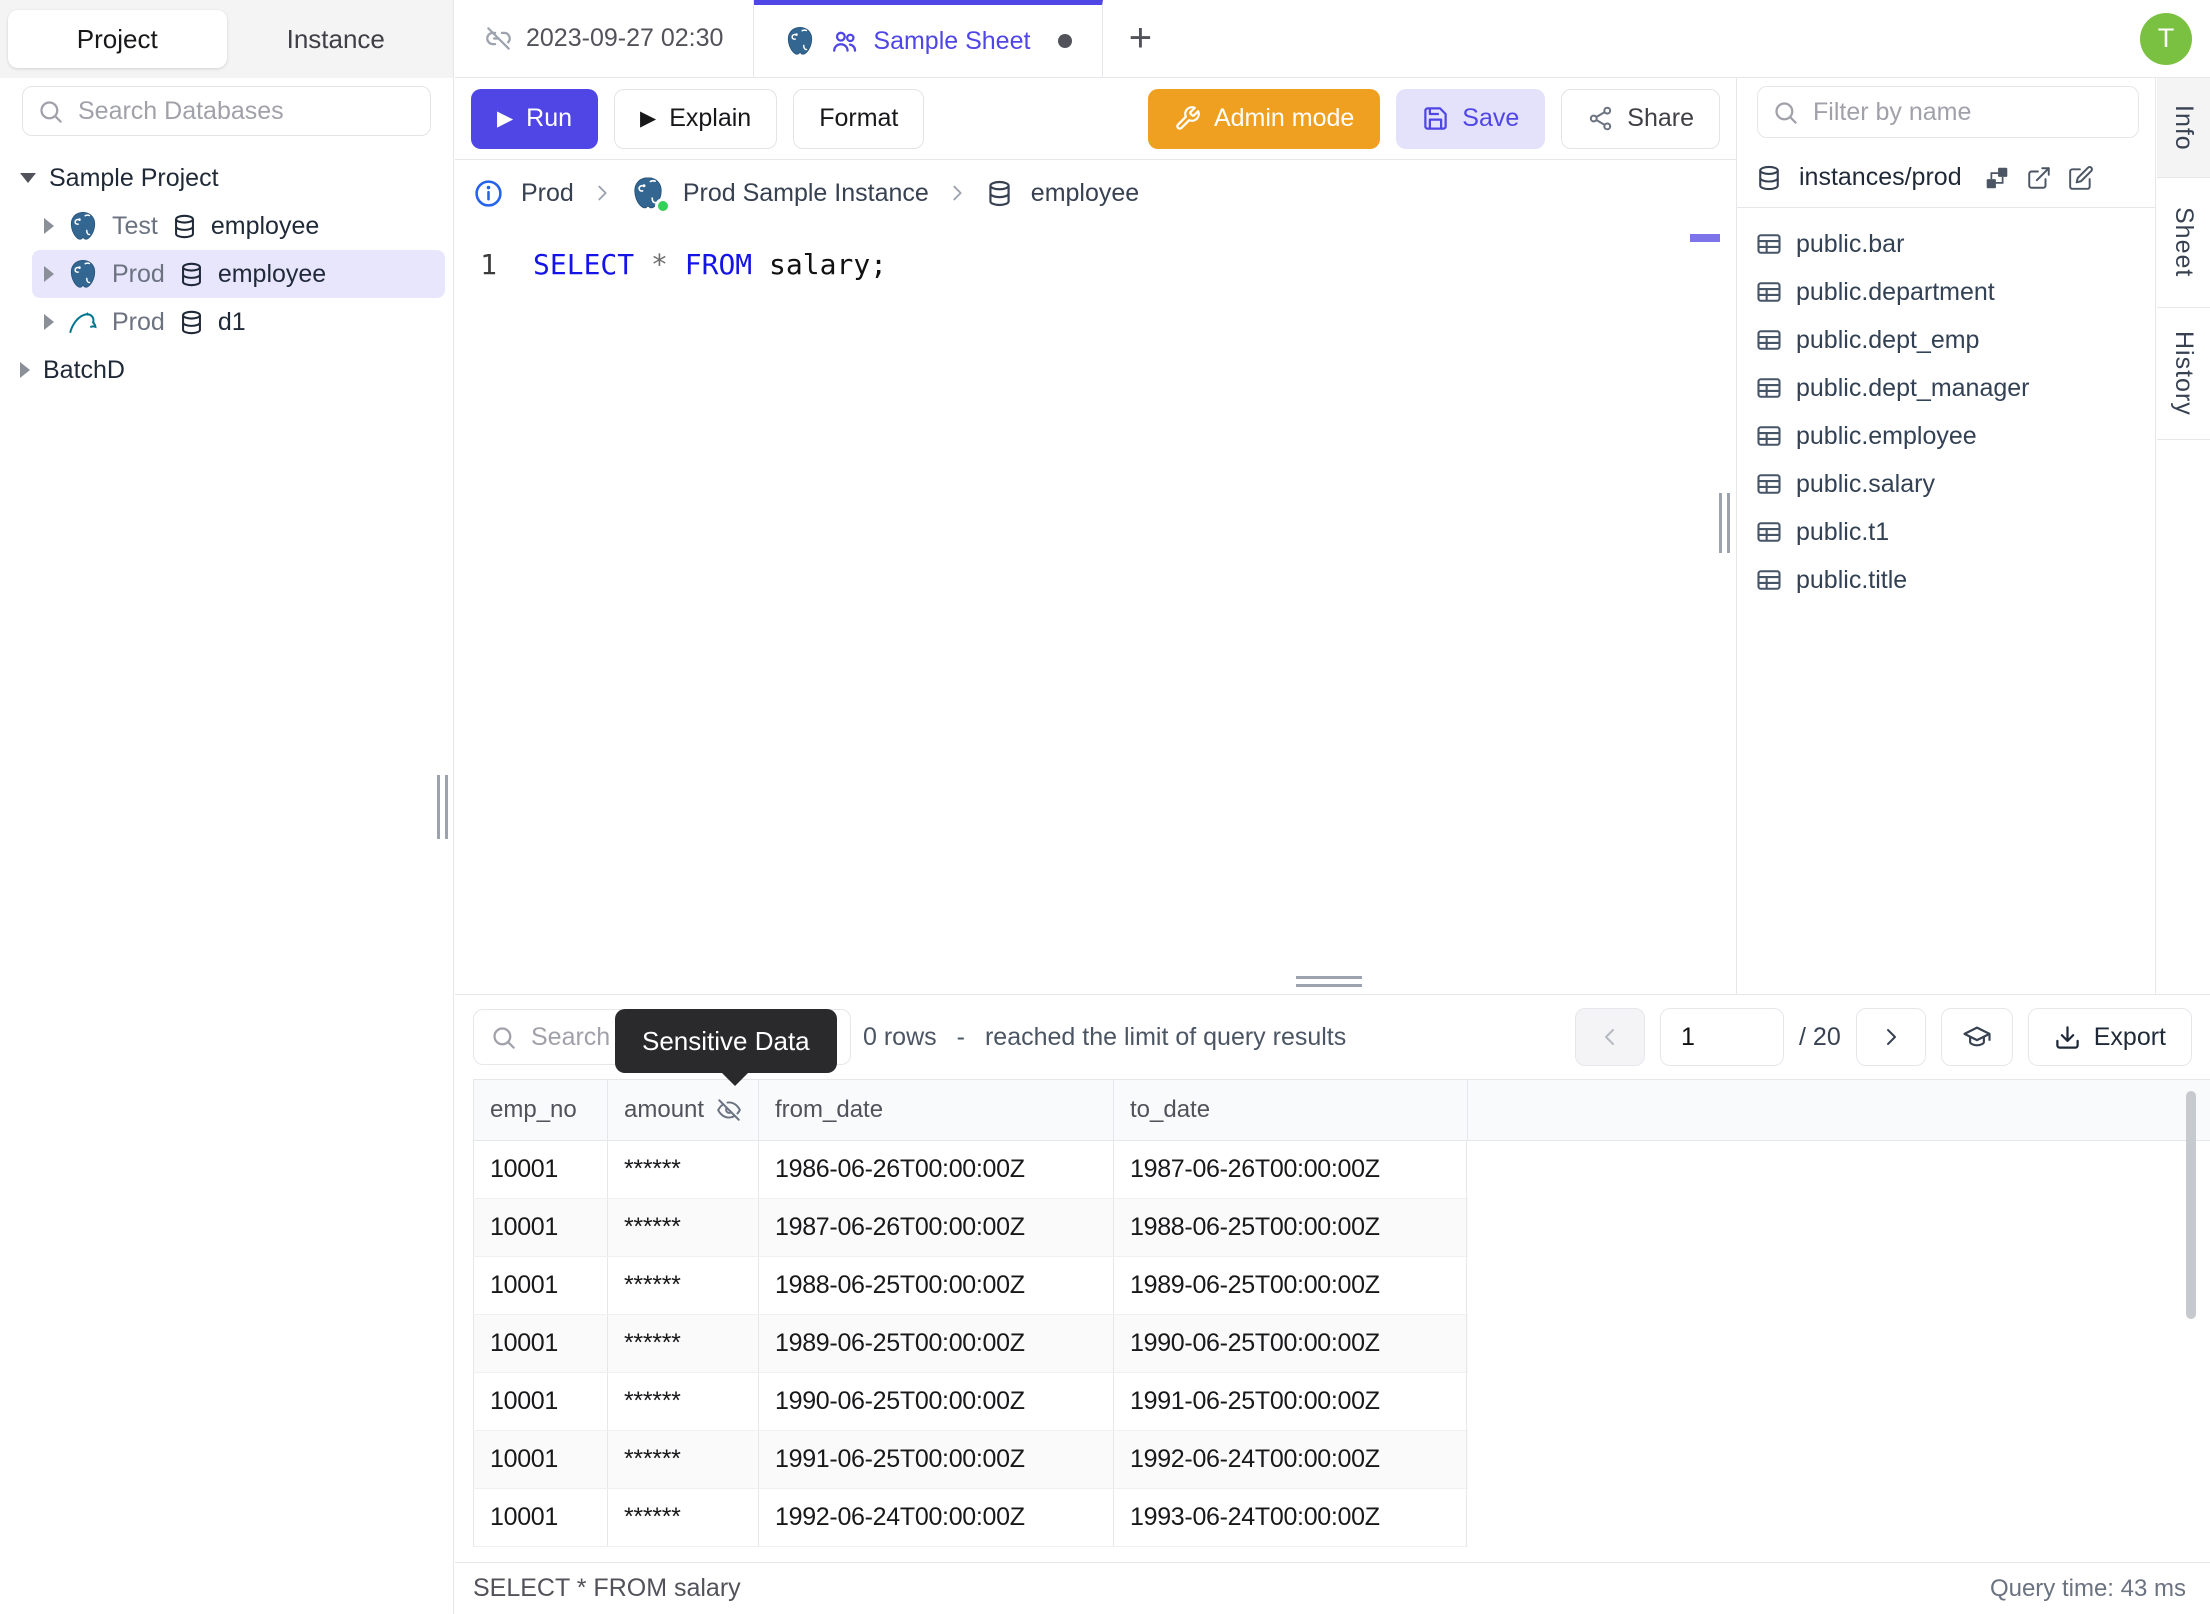 Image resolution: width=2210 pixels, height=1614 pixels. Describe the element at coordinates (226, 178) in the screenshot. I see `tree-project-sample: Sample Project` at that location.